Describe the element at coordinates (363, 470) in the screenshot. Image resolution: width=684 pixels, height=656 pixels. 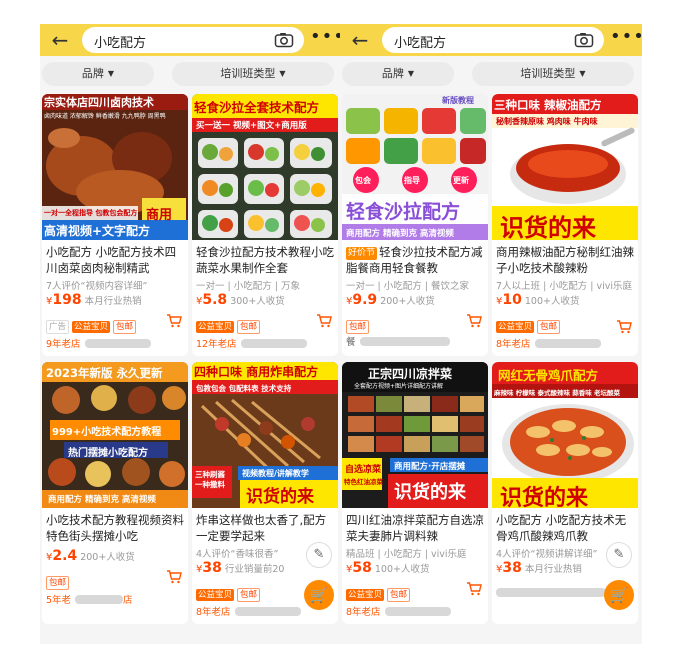
I see `thumb-side-label-1: 自选凉菜` at that location.